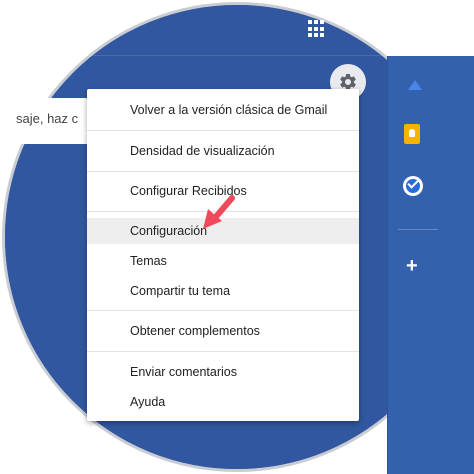 Image resolution: width=474 pixels, height=474 pixels. I want to click on menu-item-classic-gmail: Volver a la versión clásica de Gmail, so click(223, 110).